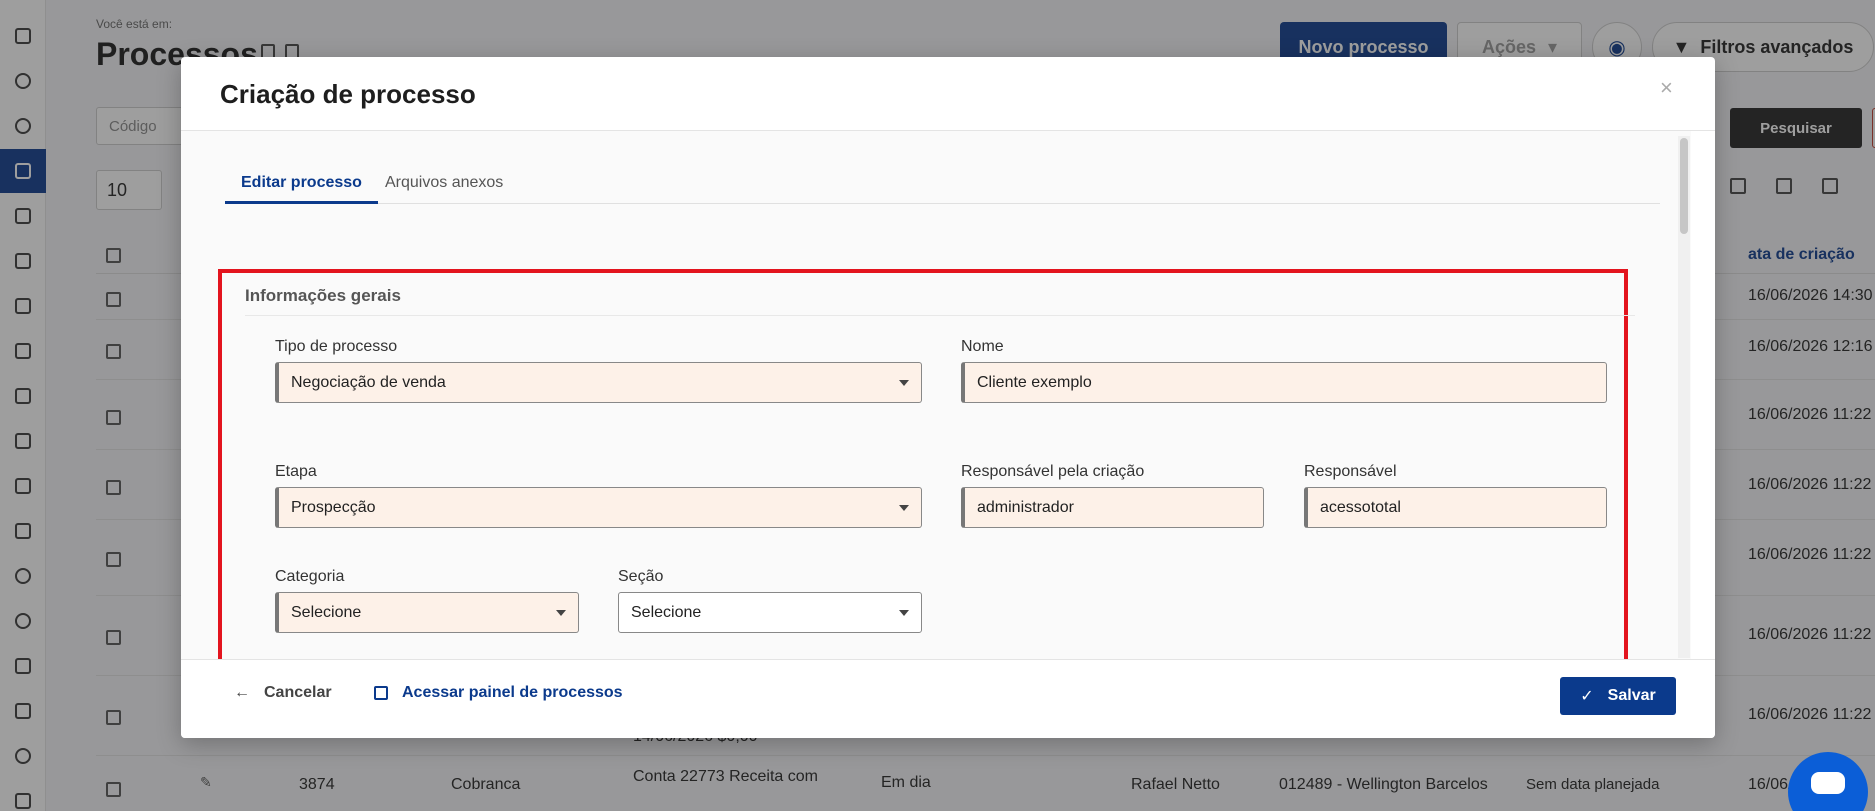  I want to click on save-button: ✓ Salvar, so click(1618, 696).